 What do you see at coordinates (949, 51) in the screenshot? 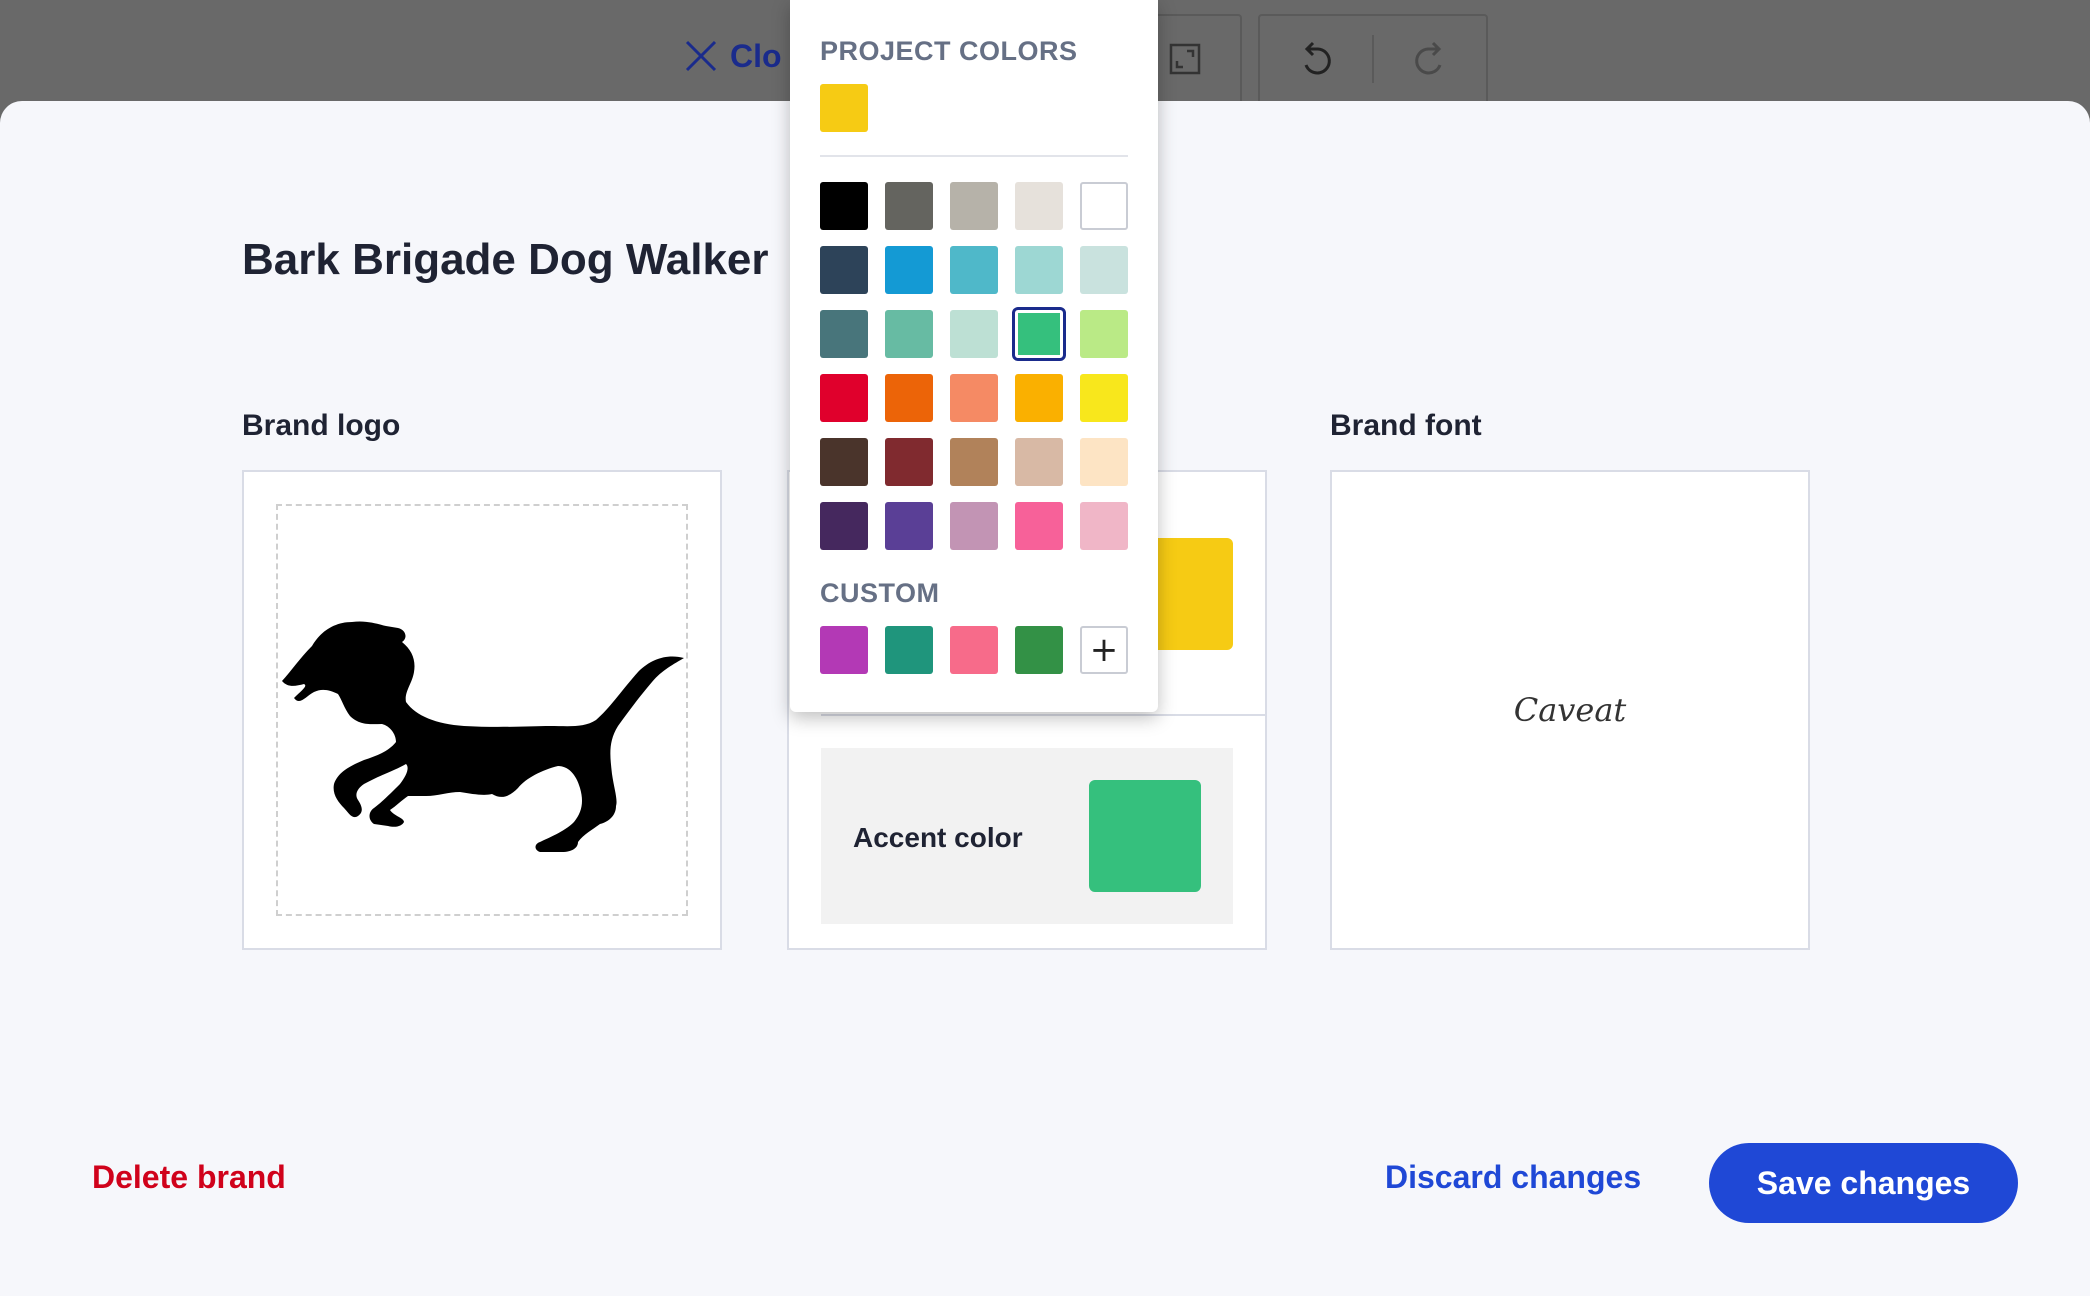
I see `project-colors-heading: PROJECT COLORS` at bounding box center [949, 51].